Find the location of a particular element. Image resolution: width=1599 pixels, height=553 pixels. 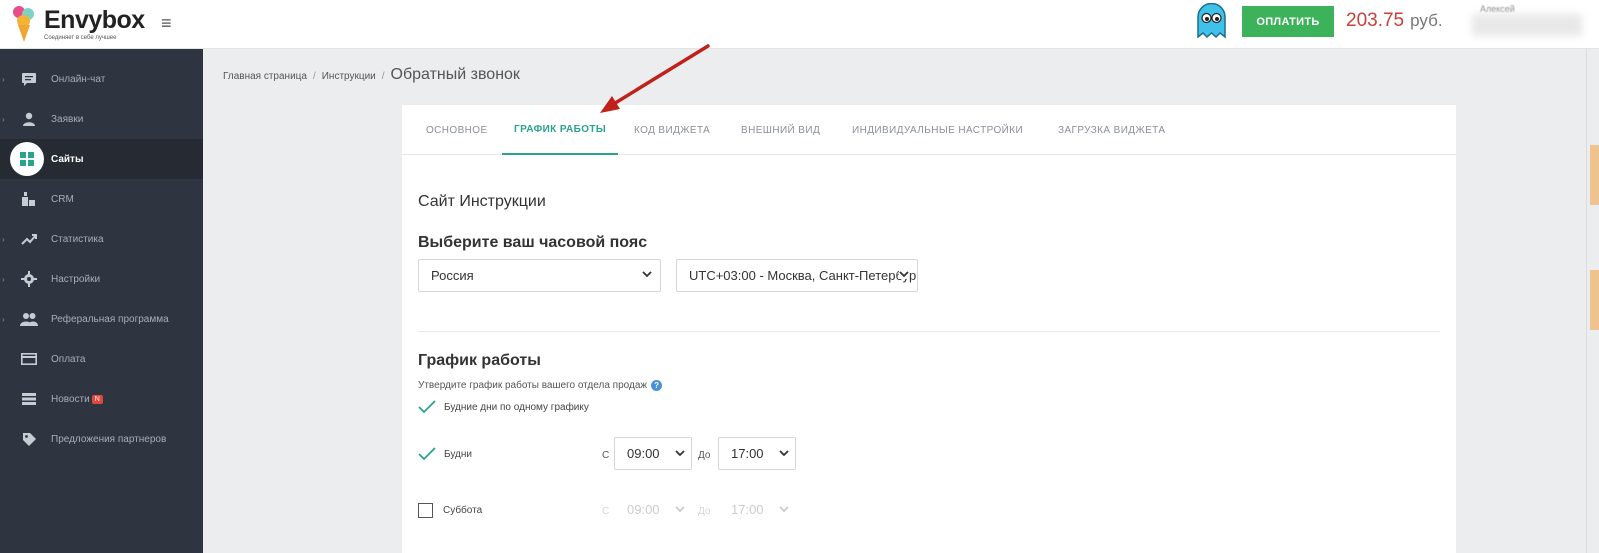

sidebar-item-label: Предложения партнеров is located at coordinates (109, 439).